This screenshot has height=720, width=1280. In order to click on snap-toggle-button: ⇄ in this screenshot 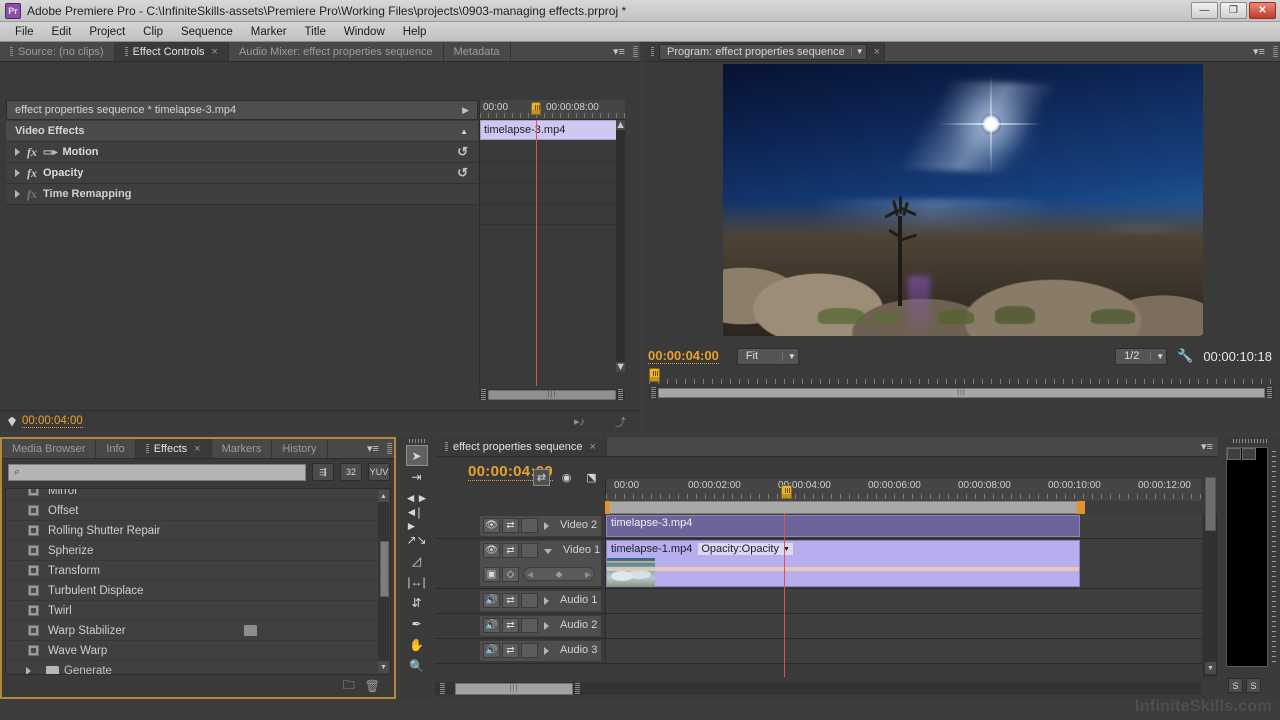, I will do `click(541, 477)`.